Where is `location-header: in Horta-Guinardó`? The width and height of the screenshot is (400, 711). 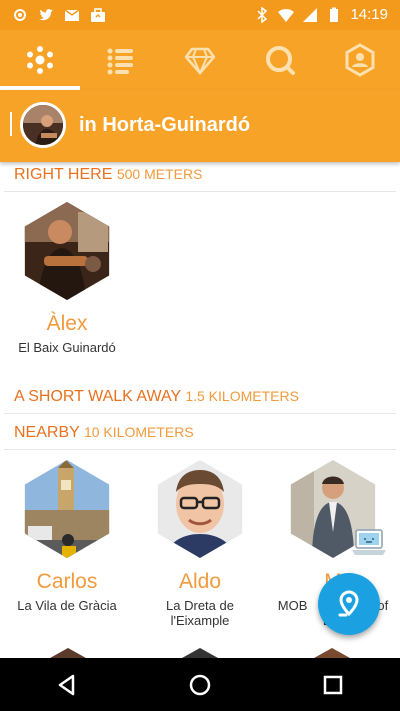
location-header: in Horta-Guinardó is located at coordinates (200, 126).